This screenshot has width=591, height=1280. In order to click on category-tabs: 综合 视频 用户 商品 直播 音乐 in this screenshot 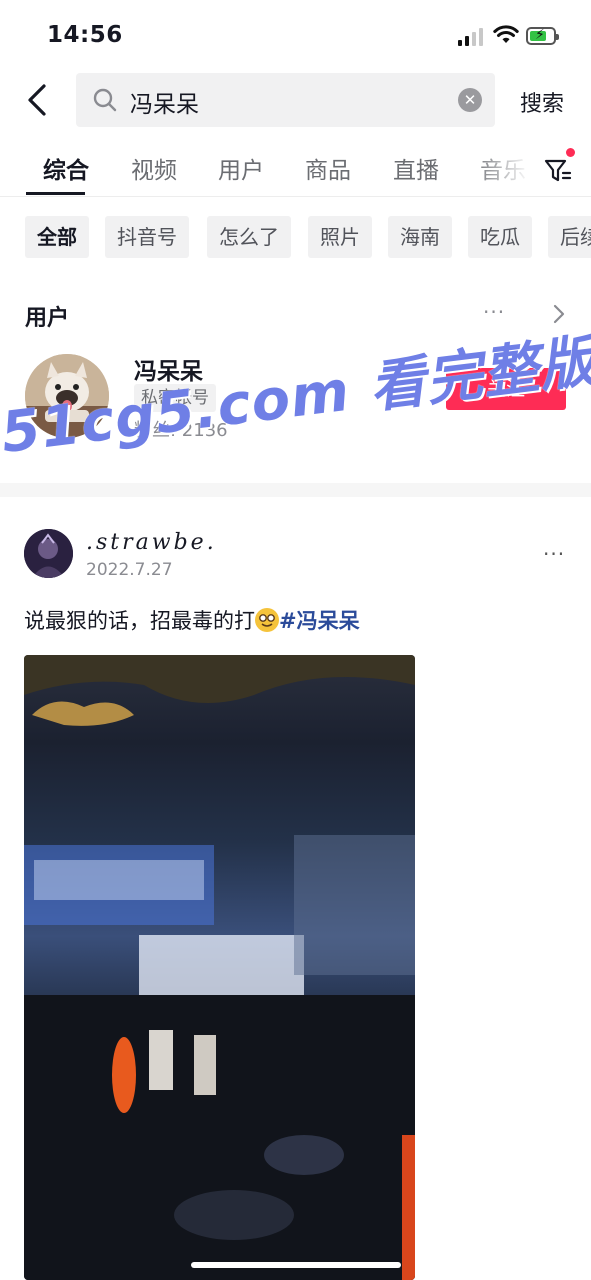, I will do `click(295, 169)`.